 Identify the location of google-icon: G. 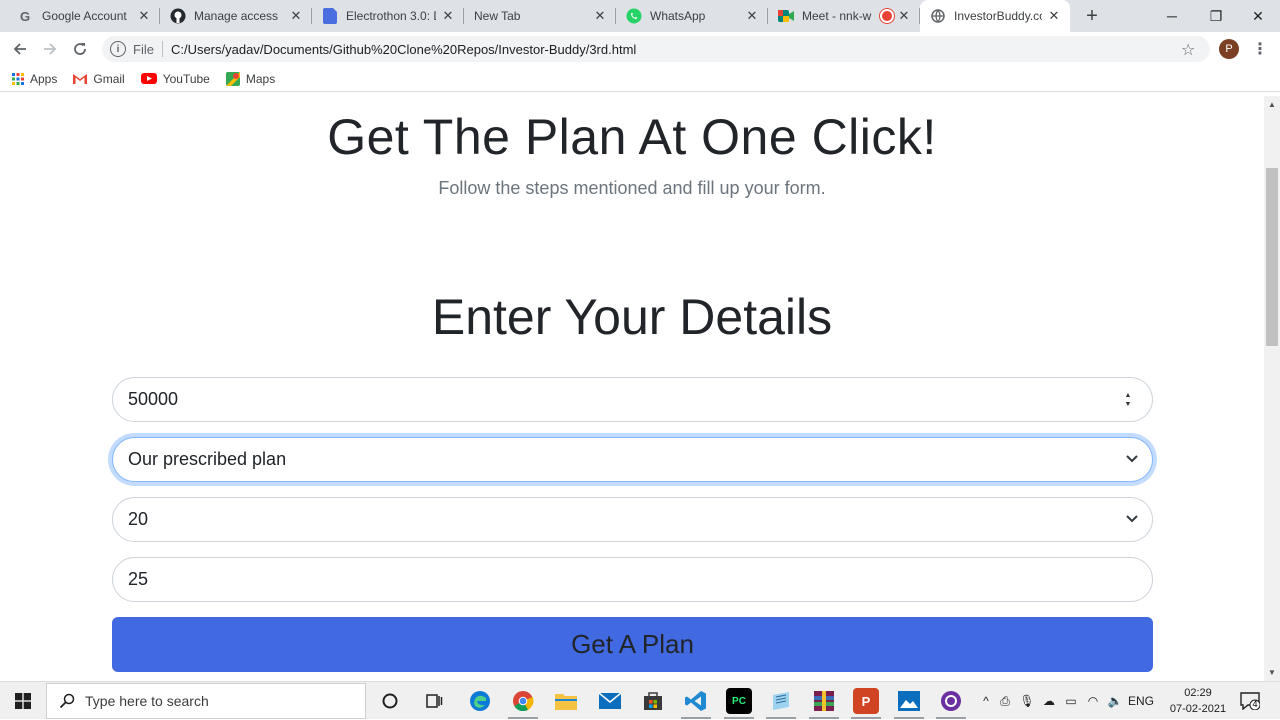
(26, 16).